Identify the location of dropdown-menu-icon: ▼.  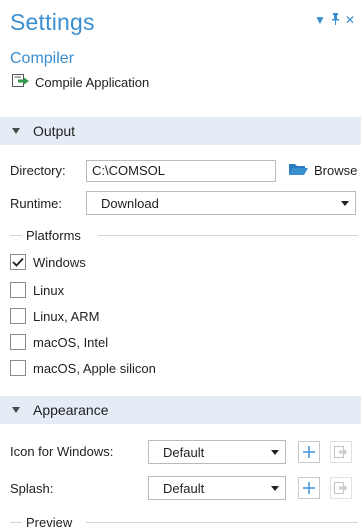
(320, 20).